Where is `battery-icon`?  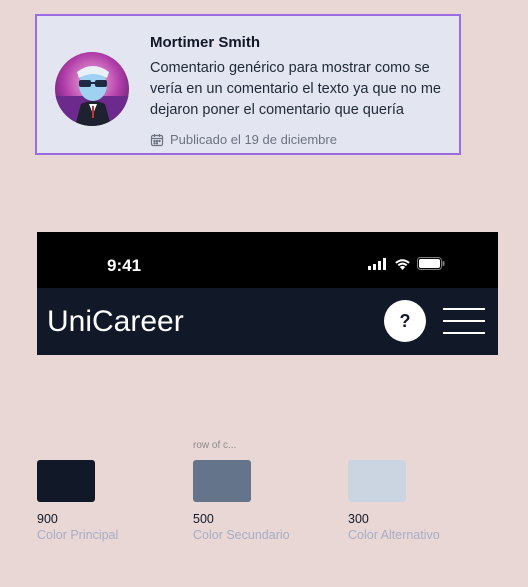 battery-icon is located at coordinates (431, 266).